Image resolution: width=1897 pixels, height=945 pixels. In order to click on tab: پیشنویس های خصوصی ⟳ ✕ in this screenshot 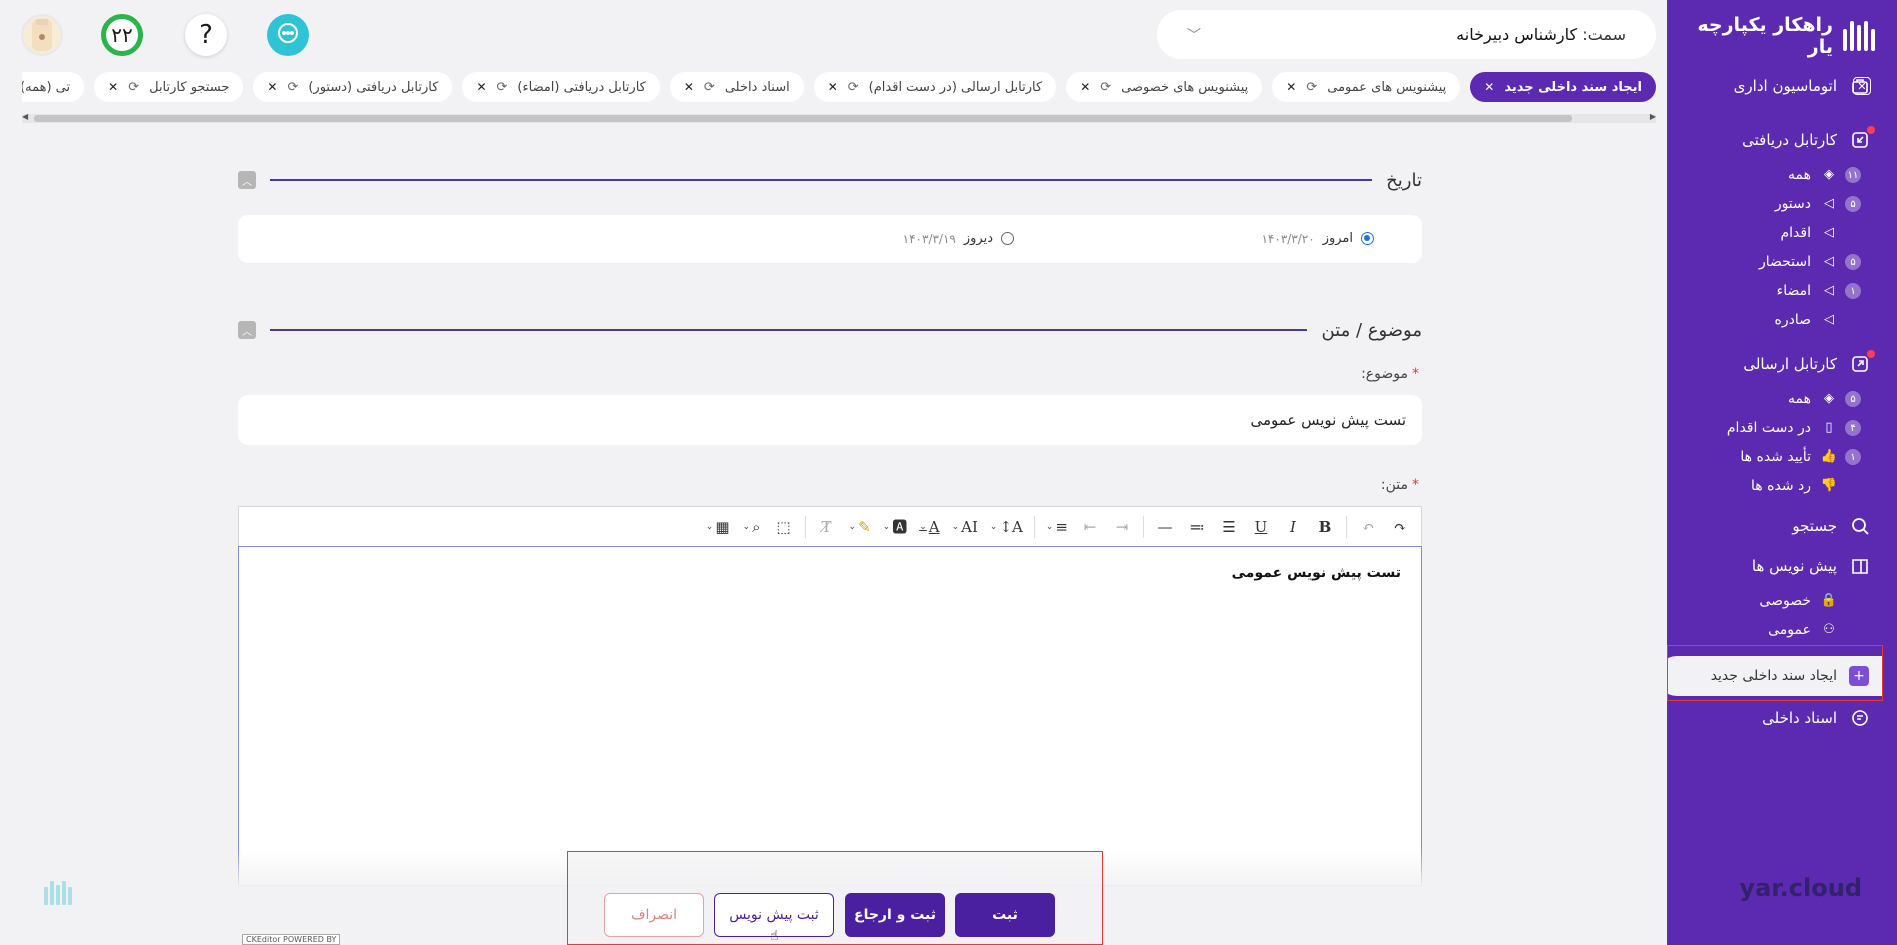, I will do `click(1164, 87)`.